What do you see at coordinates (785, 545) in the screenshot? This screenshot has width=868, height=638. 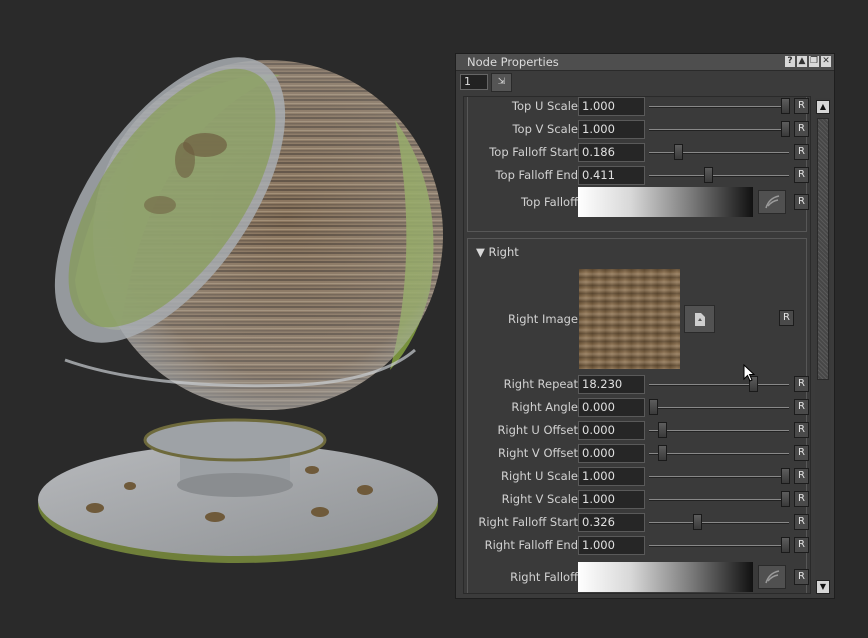 I see `right-falloff-end-slider-thumb` at bounding box center [785, 545].